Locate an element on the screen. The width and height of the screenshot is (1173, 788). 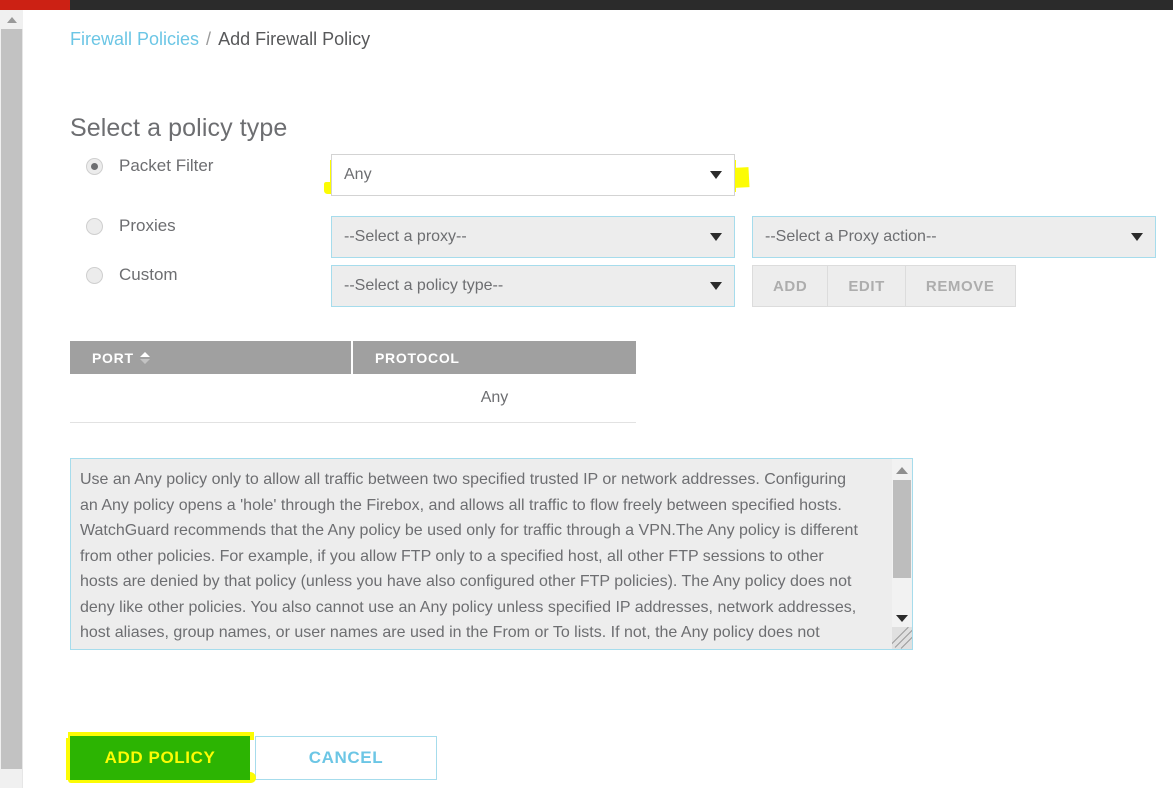
select-policy-type: --Select a policy type-- is located at coordinates (533, 286).